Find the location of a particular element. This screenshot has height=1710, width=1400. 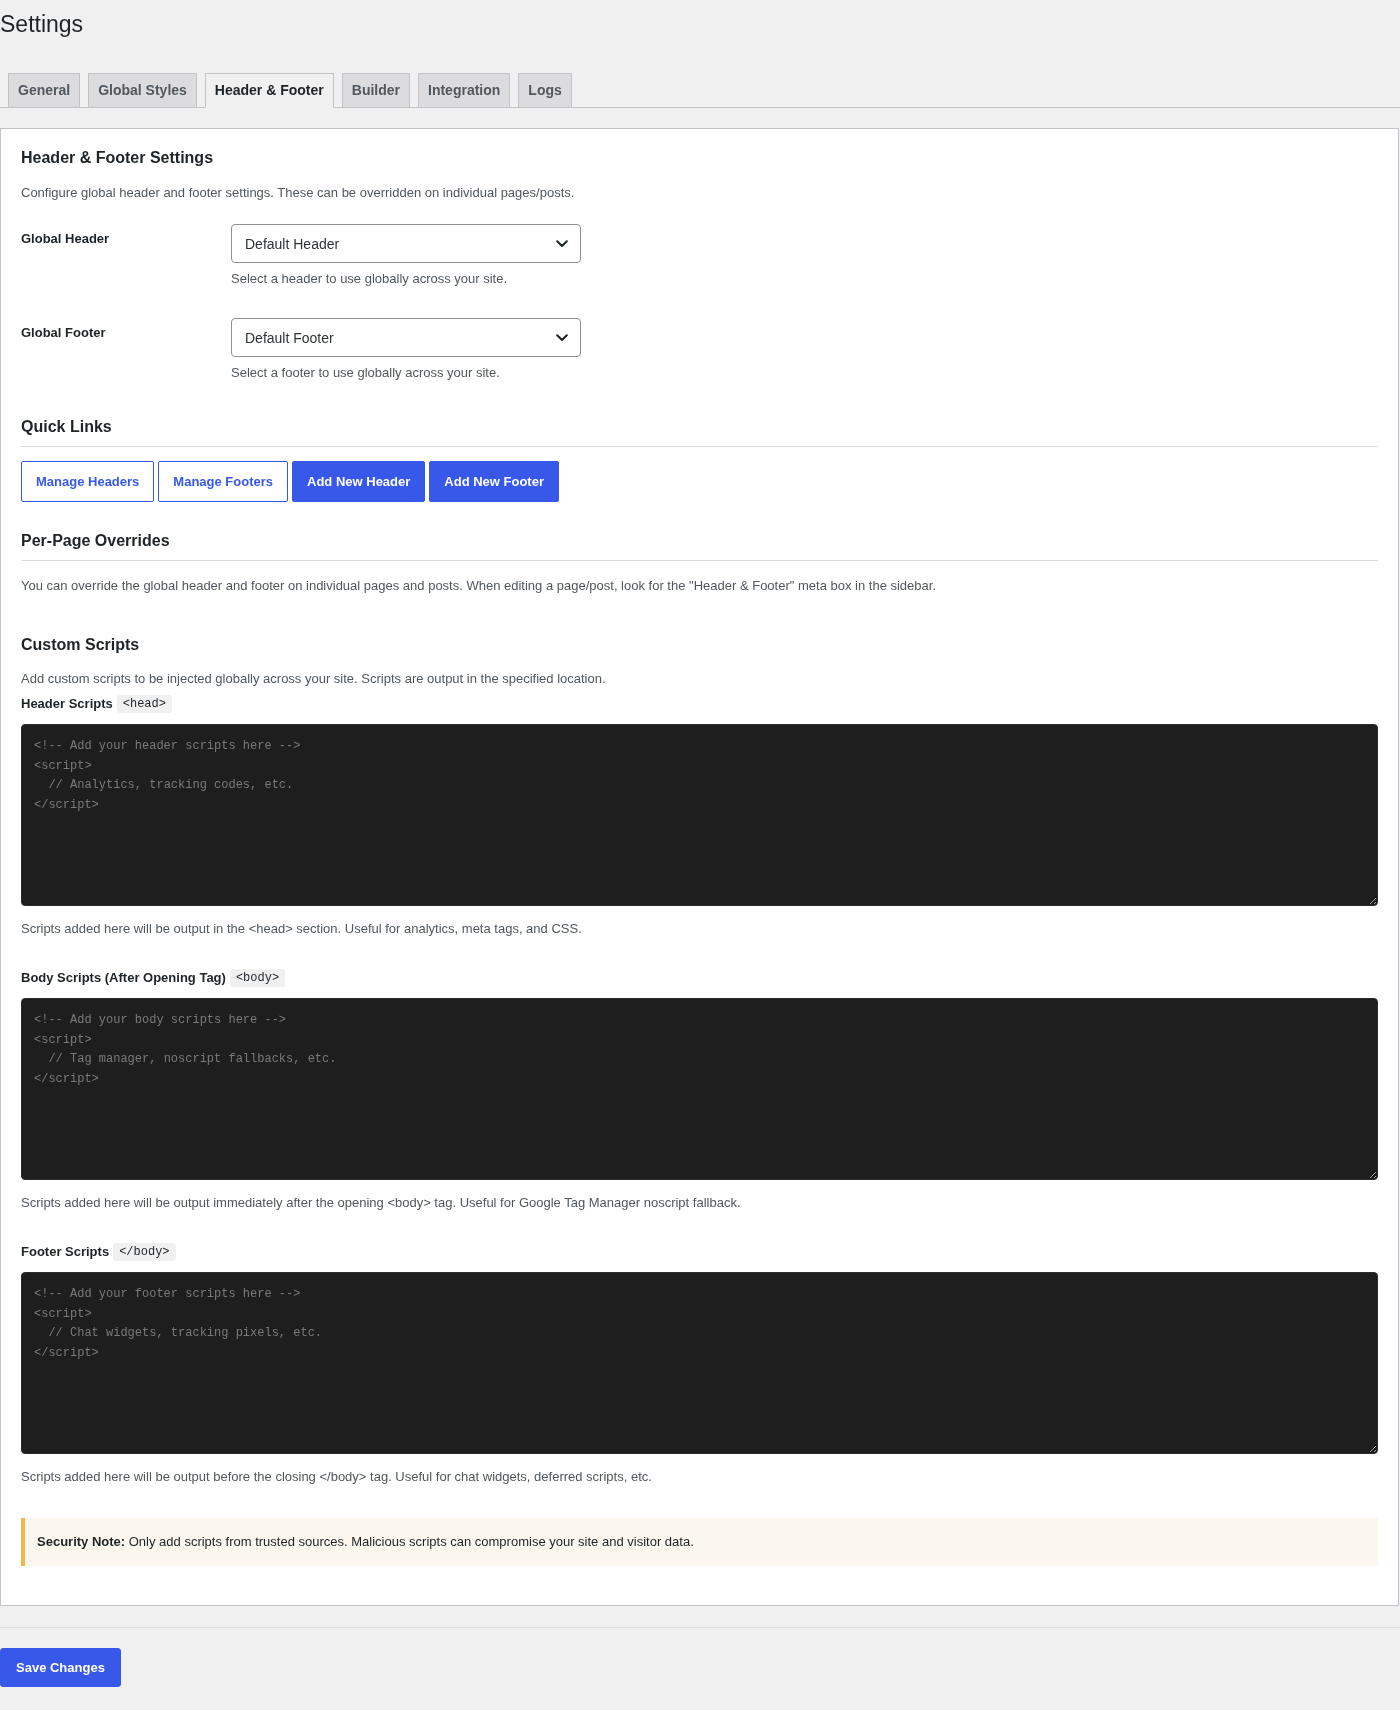

tab: Builder is located at coordinates (375, 90).